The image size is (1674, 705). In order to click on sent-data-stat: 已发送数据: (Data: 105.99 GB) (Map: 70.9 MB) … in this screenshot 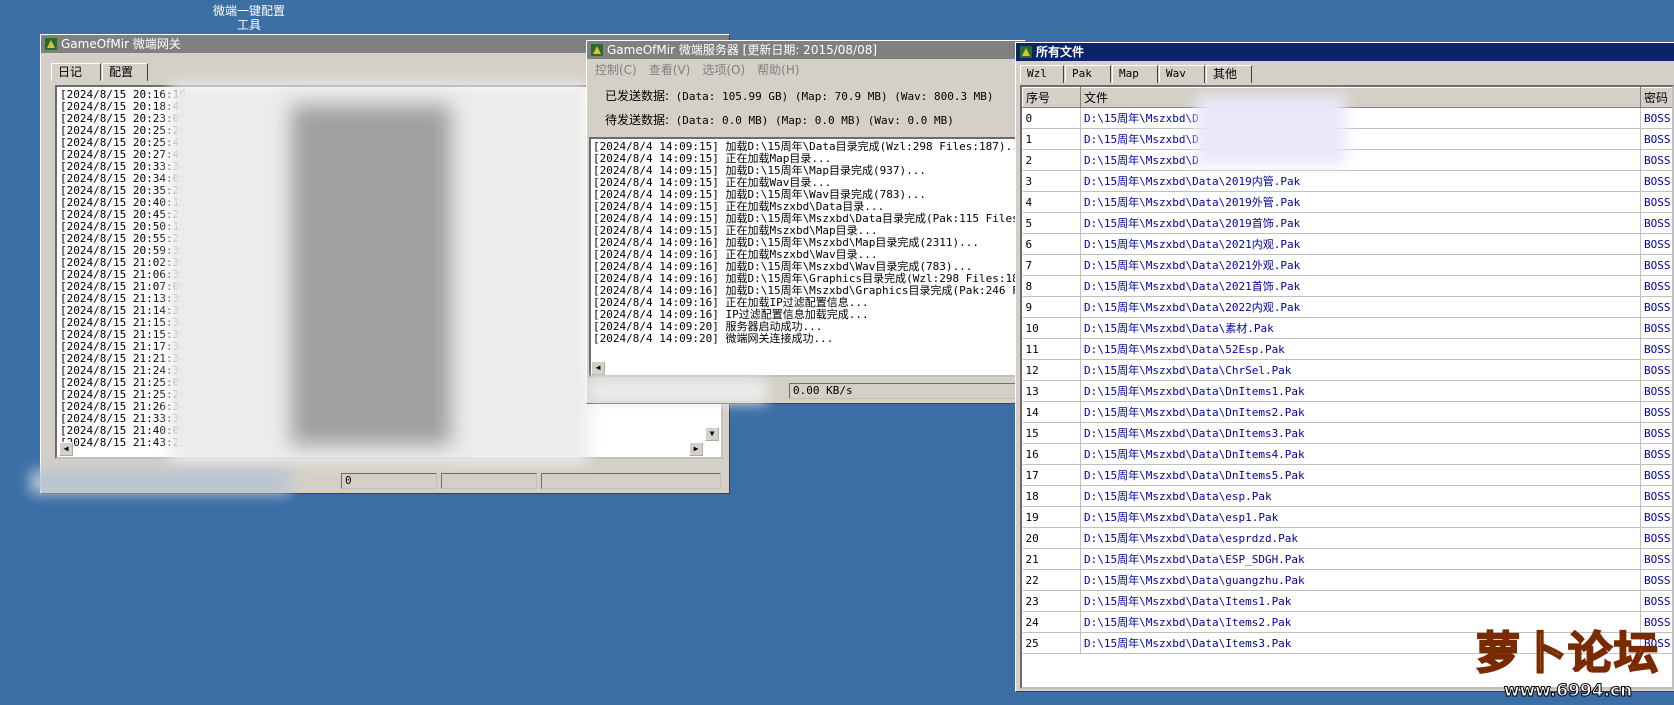, I will do `click(799, 95)`.